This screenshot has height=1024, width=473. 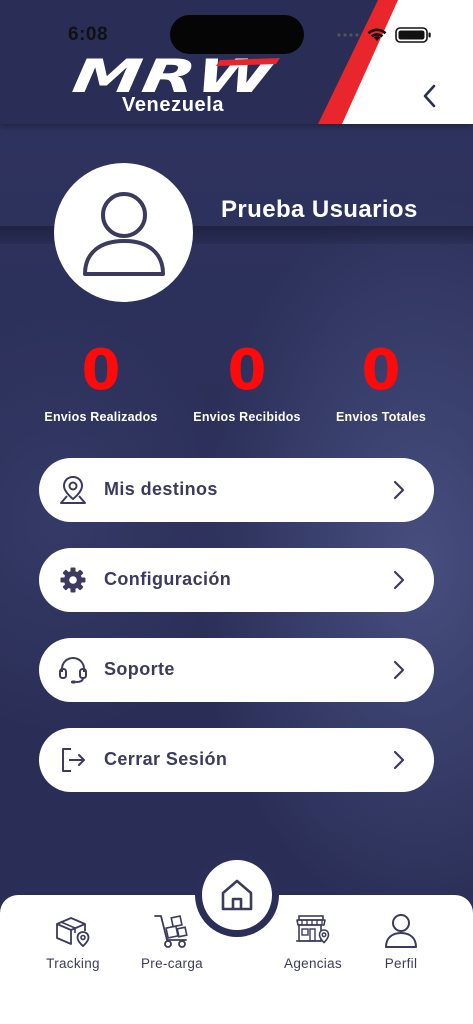 I want to click on home-button, so click(x=237, y=895).